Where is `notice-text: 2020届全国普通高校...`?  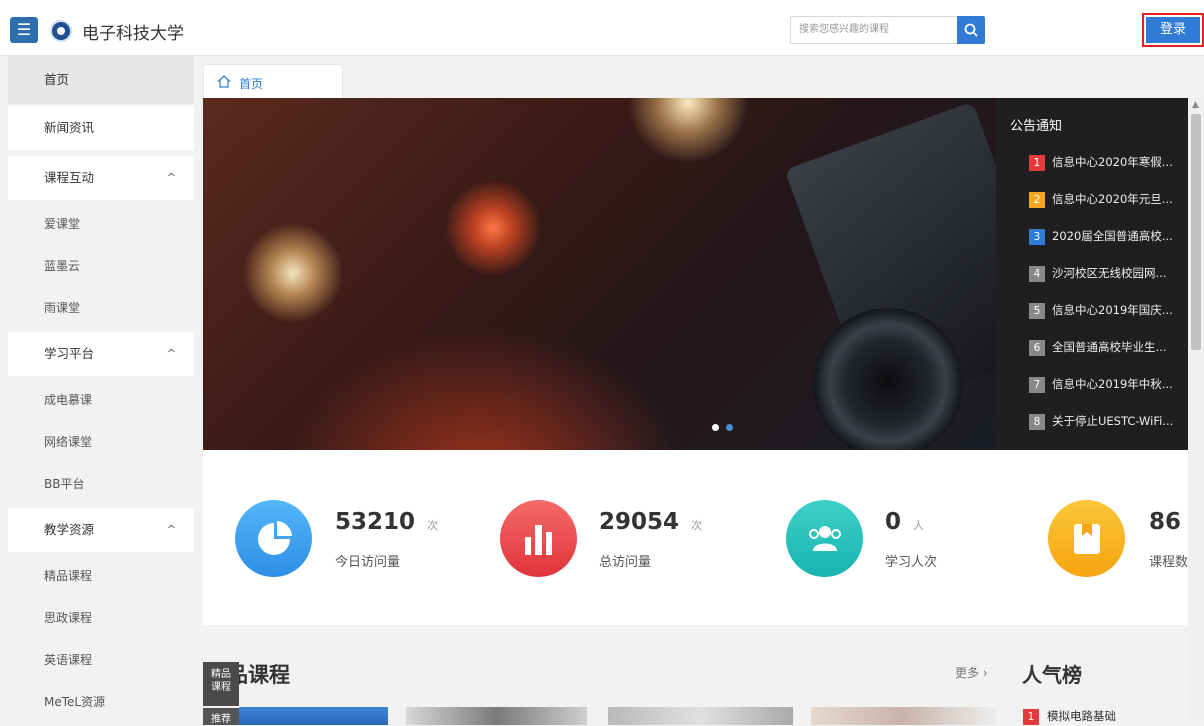
notice-text: 2020届全国普通高校... is located at coordinates (1112, 236).